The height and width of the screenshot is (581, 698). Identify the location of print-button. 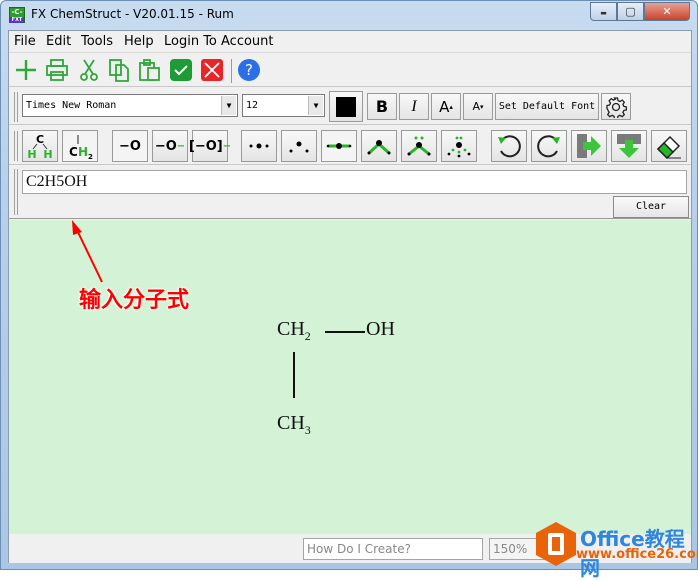
(57, 70).